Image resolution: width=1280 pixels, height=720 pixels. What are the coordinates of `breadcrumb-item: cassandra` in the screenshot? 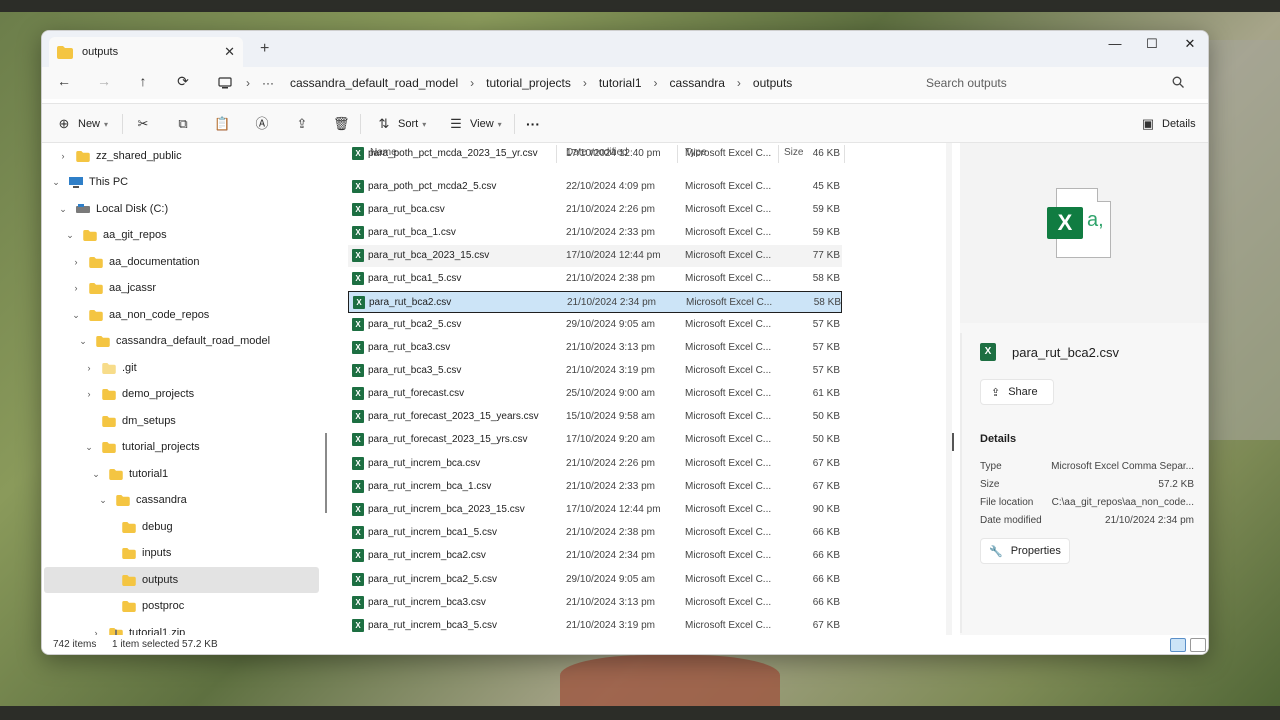 It's located at (697, 83).